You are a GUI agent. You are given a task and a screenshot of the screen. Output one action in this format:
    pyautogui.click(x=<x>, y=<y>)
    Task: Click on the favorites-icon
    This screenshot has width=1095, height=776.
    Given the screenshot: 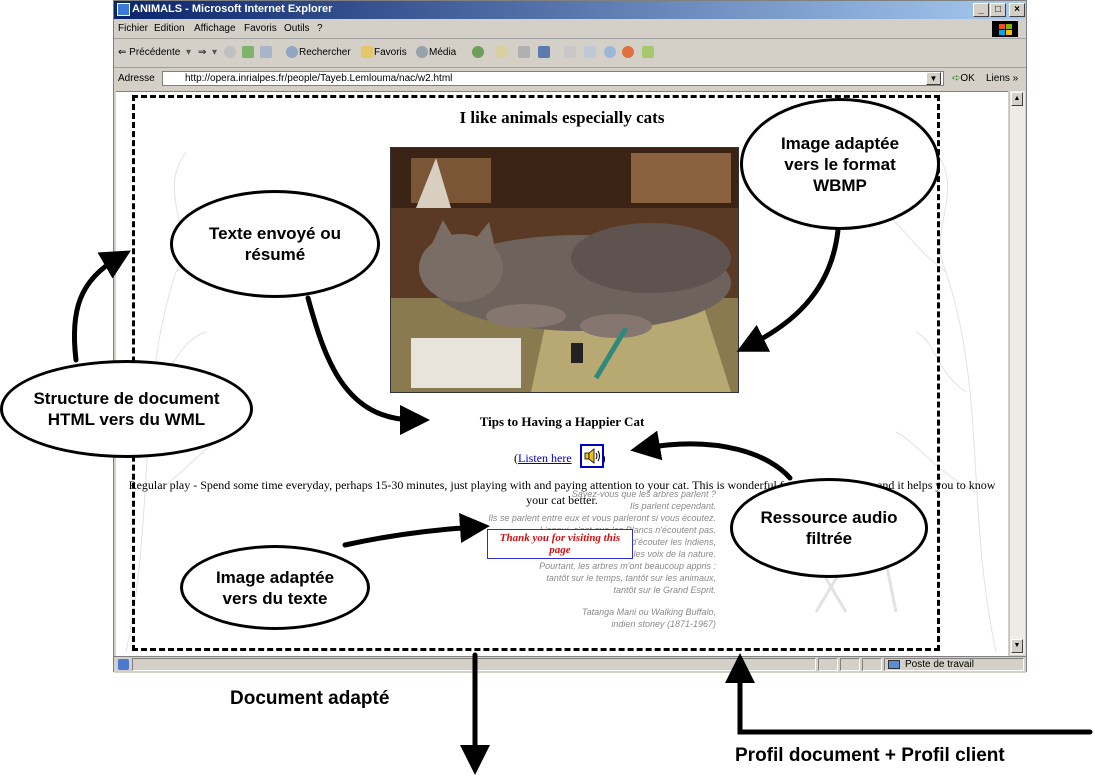 What is the action you would take?
    pyautogui.click(x=367, y=52)
    